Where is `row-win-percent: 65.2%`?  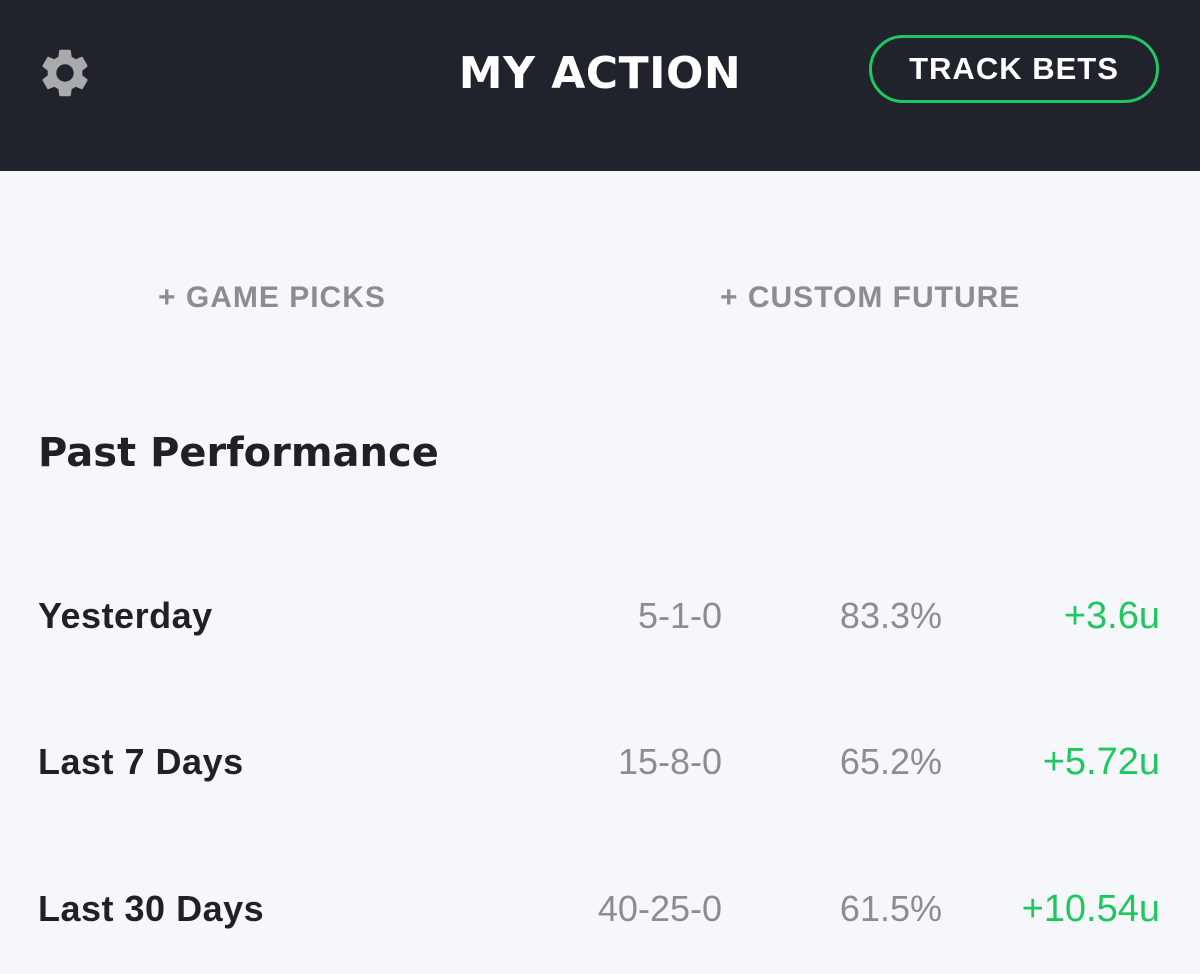 row-win-percent: 65.2% is located at coordinates (890, 761).